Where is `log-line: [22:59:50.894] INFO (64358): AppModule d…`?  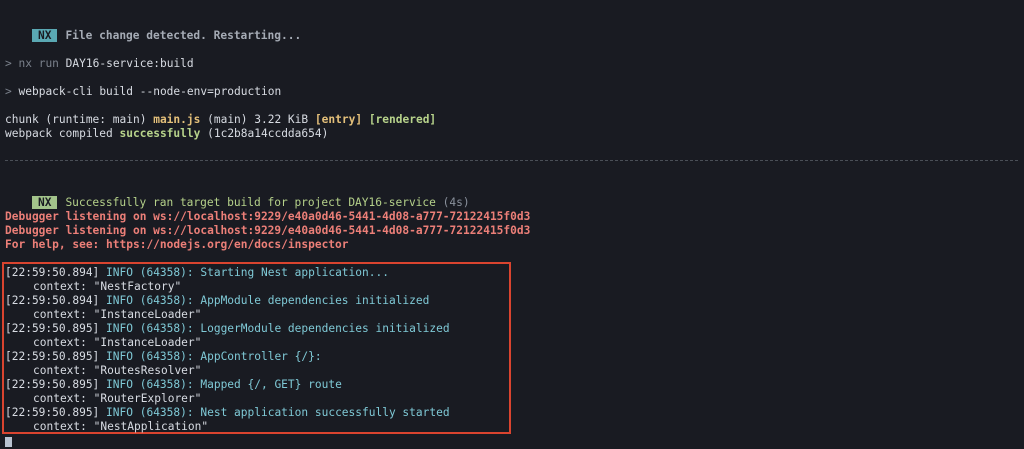
log-line: [22:59:50.894] INFO (64358): AppModule d… is located at coordinates (217, 301).